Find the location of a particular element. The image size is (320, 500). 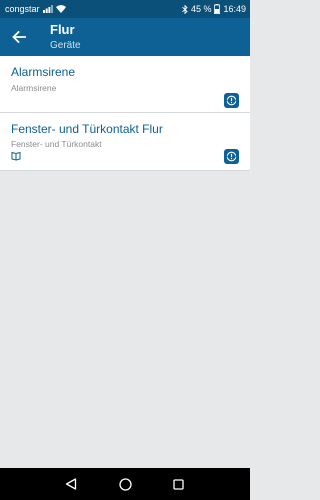

page-subtitle: Geräte is located at coordinates (65, 45).